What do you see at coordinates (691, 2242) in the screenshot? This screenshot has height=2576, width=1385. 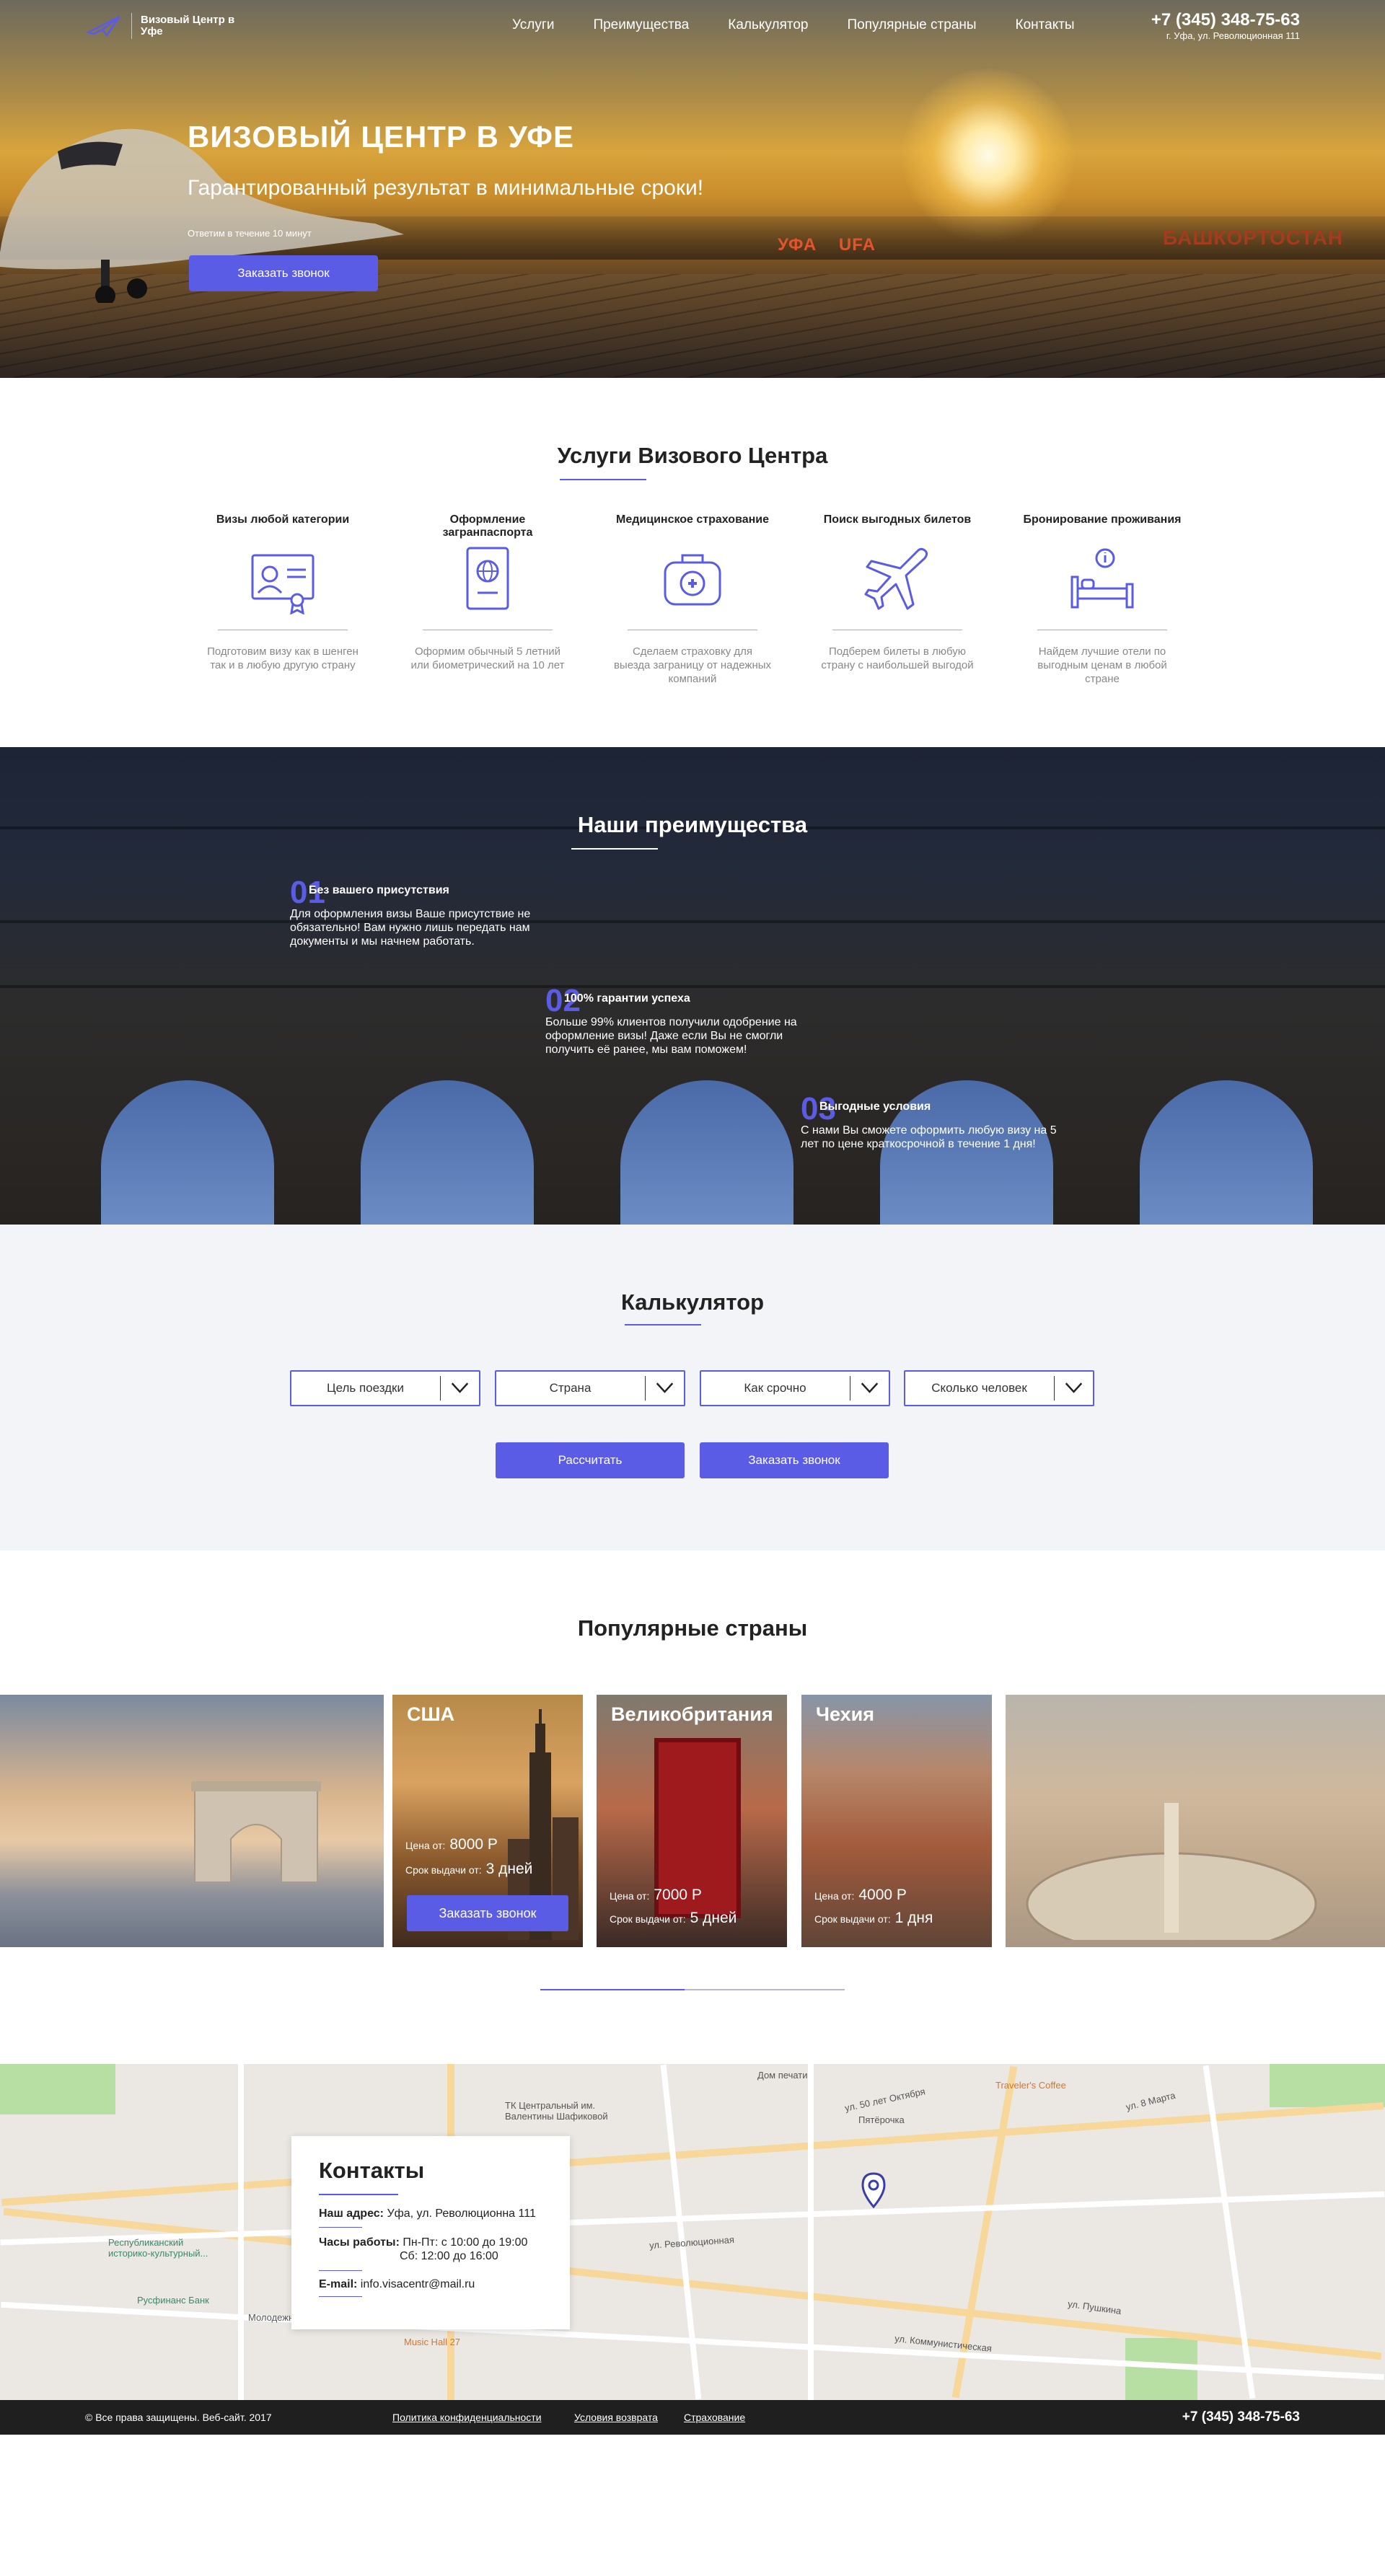 I see `map-label: ул. Революционная` at bounding box center [691, 2242].